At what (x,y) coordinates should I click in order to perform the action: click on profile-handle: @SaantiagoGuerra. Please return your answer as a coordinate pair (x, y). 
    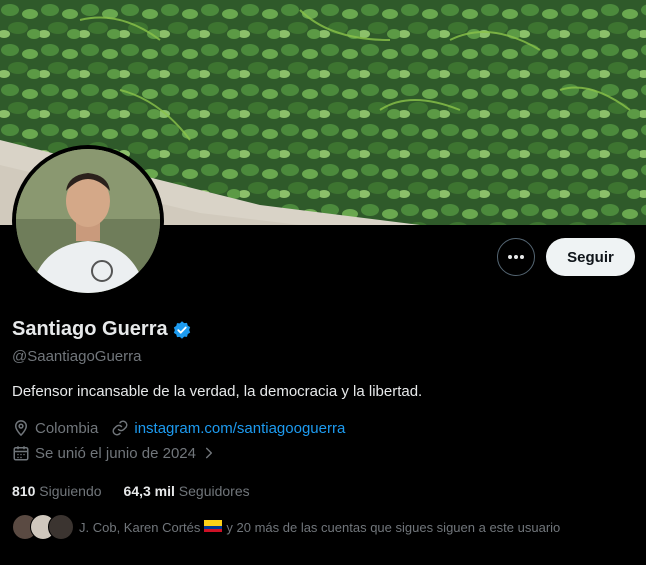
    Looking at the image, I should click on (77, 356).